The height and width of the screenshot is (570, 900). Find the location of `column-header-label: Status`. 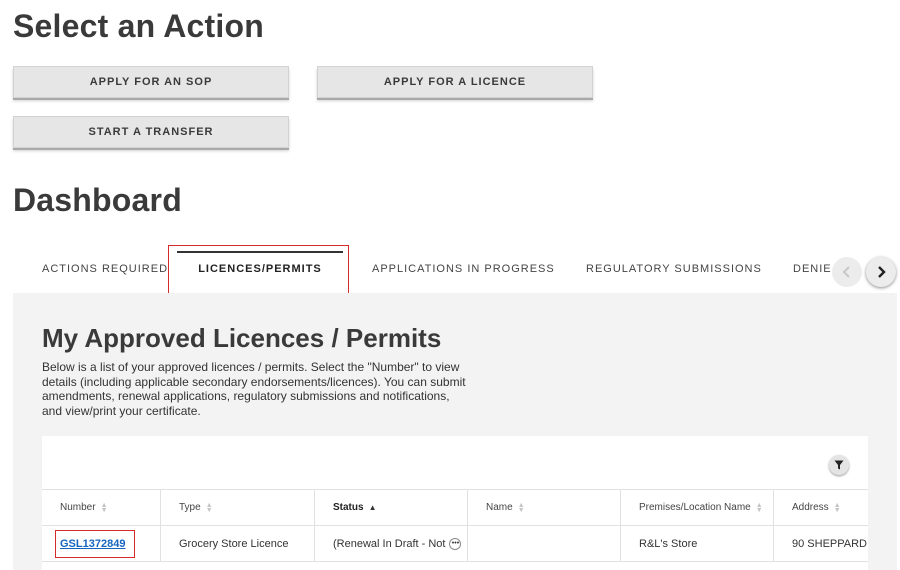

column-header-label: Status is located at coordinates (348, 507).